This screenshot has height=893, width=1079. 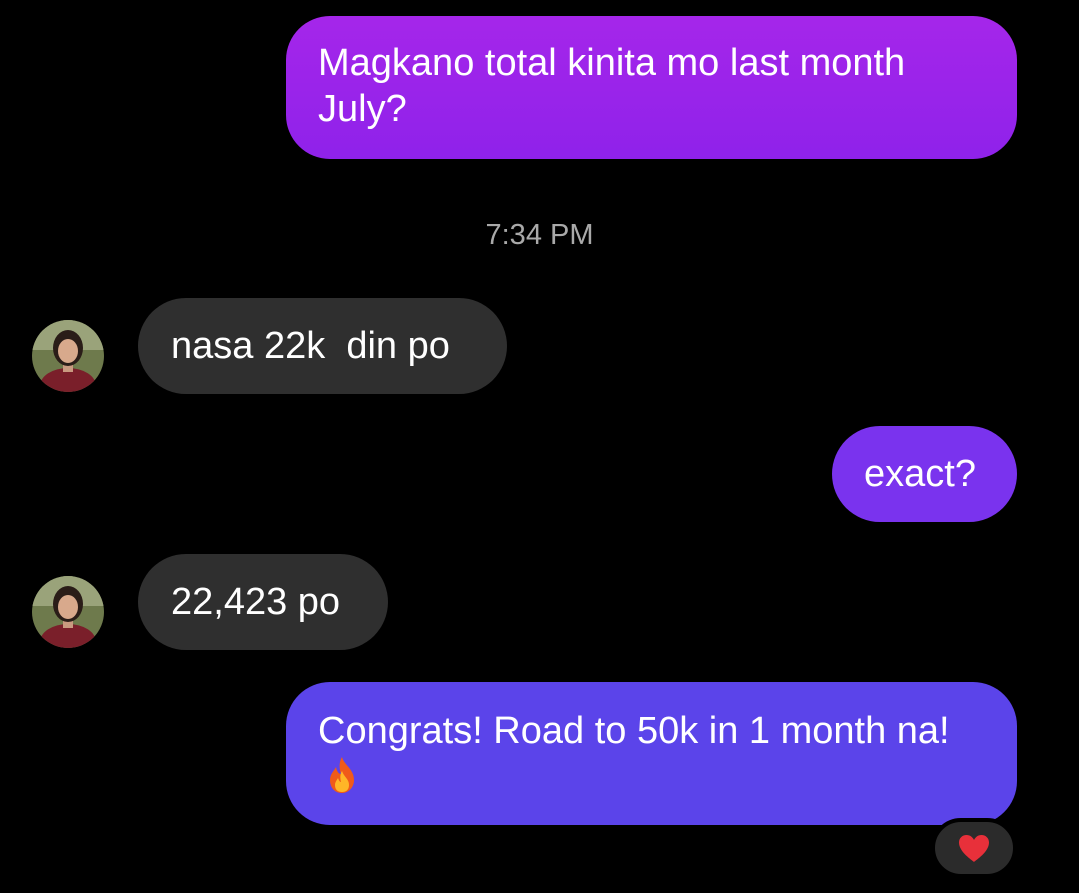 What do you see at coordinates (539, 235) in the screenshot?
I see `timestamp: 7:34 PM` at bounding box center [539, 235].